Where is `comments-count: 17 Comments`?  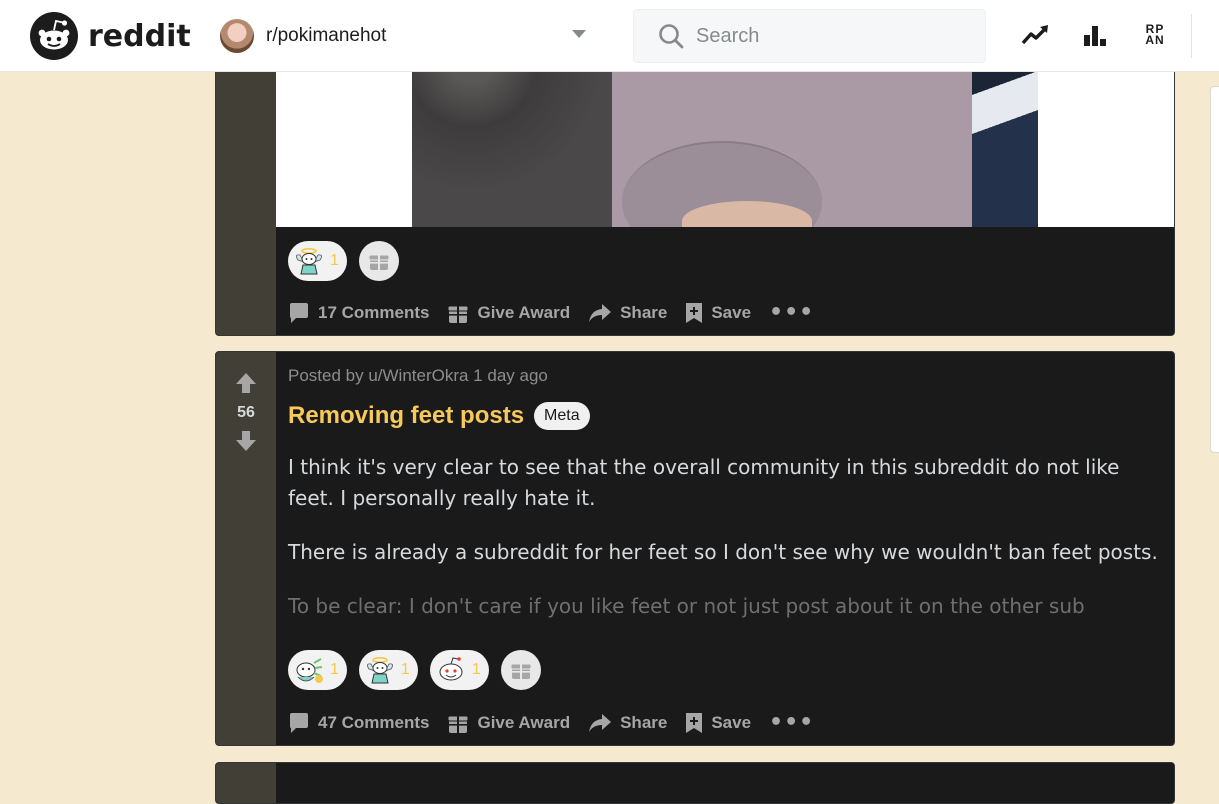
comments-count: 17 Comments is located at coordinates (374, 312).